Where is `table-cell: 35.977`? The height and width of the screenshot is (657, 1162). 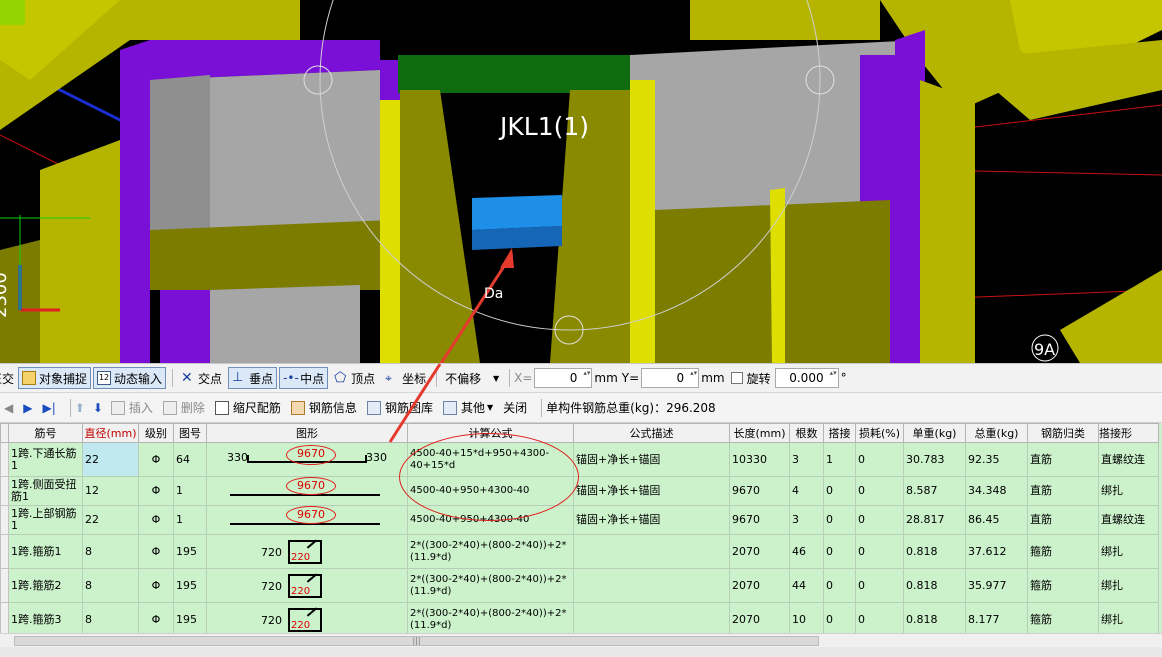 table-cell: 35.977 is located at coordinates (996, 585).